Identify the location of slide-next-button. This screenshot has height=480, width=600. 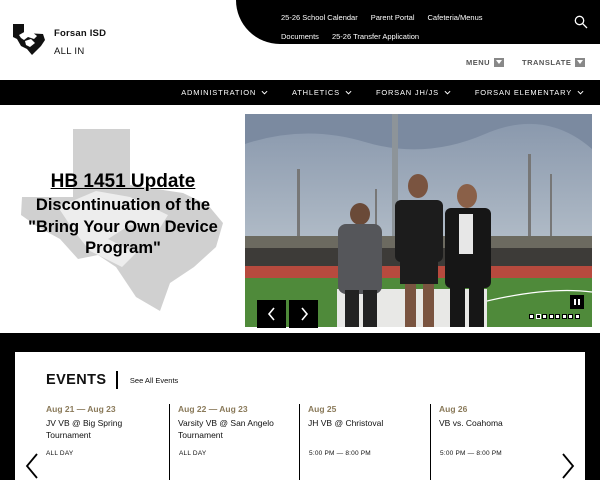
(303, 314).